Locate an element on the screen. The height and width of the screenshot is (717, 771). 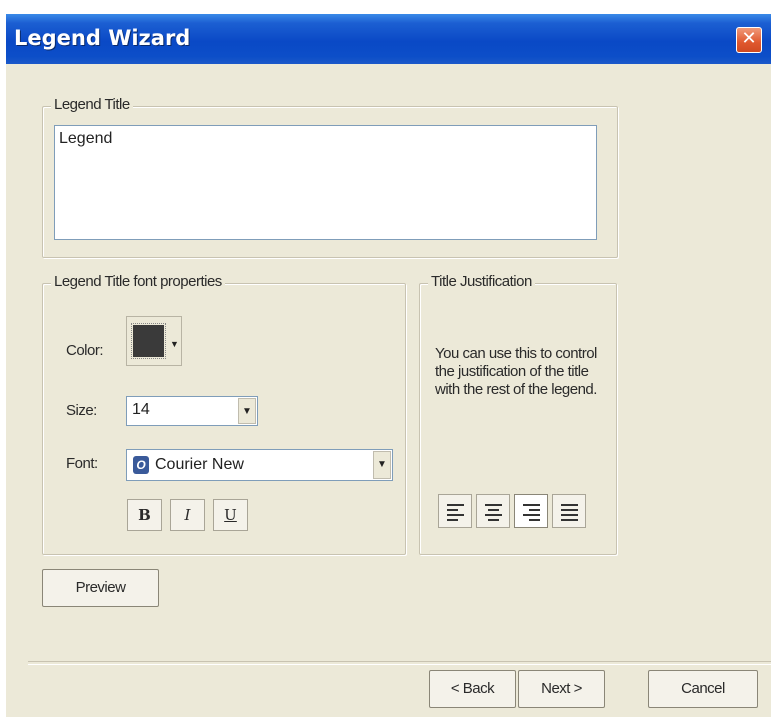
color-label: Color: is located at coordinates (85, 350).